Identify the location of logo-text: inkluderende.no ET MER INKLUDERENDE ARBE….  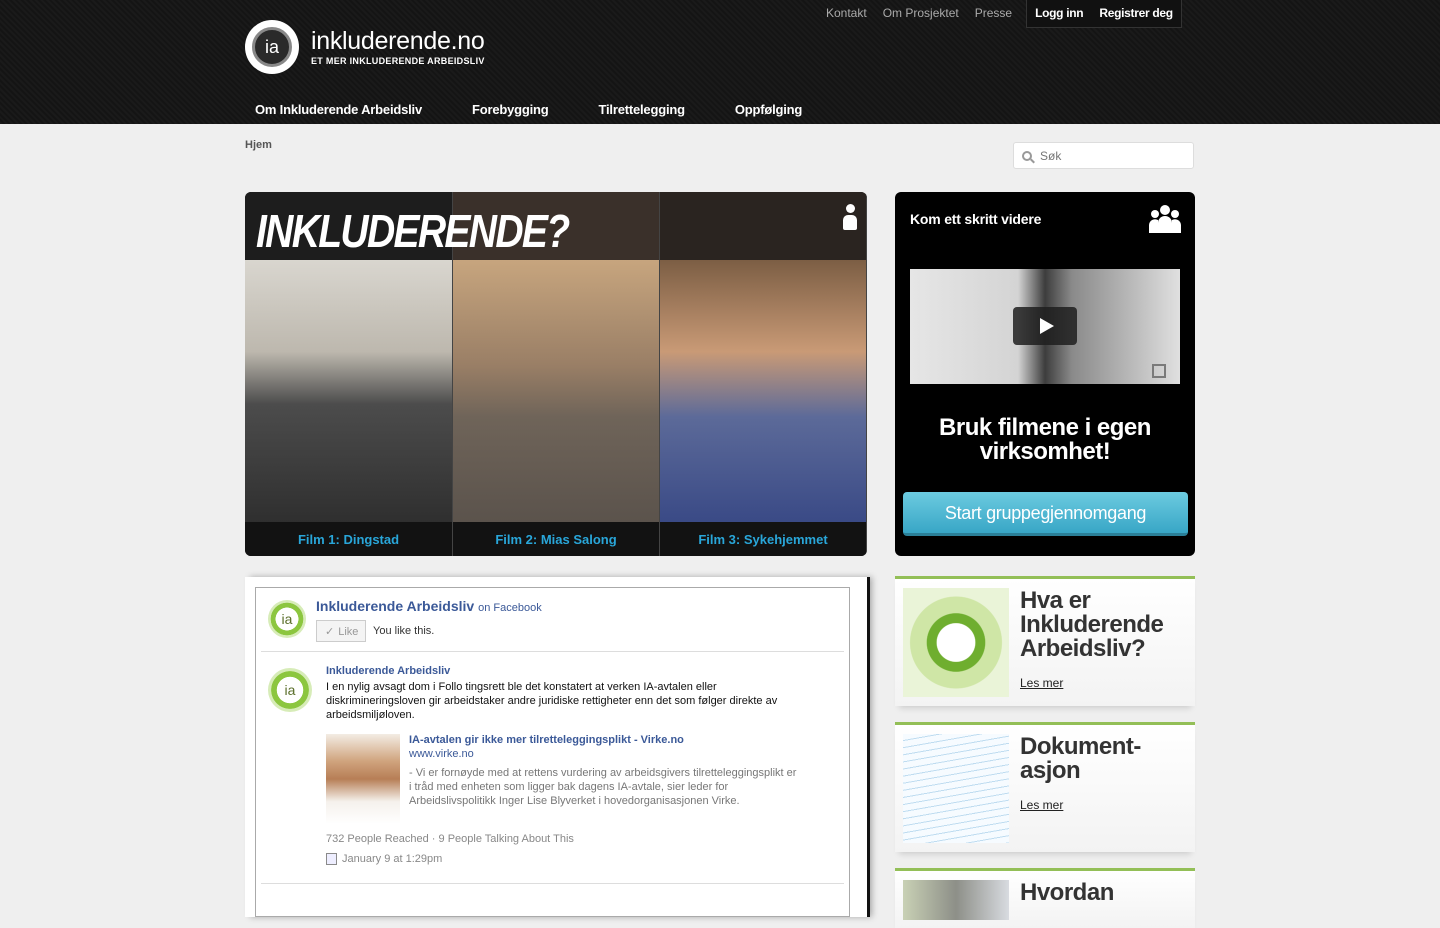
(398, 47).